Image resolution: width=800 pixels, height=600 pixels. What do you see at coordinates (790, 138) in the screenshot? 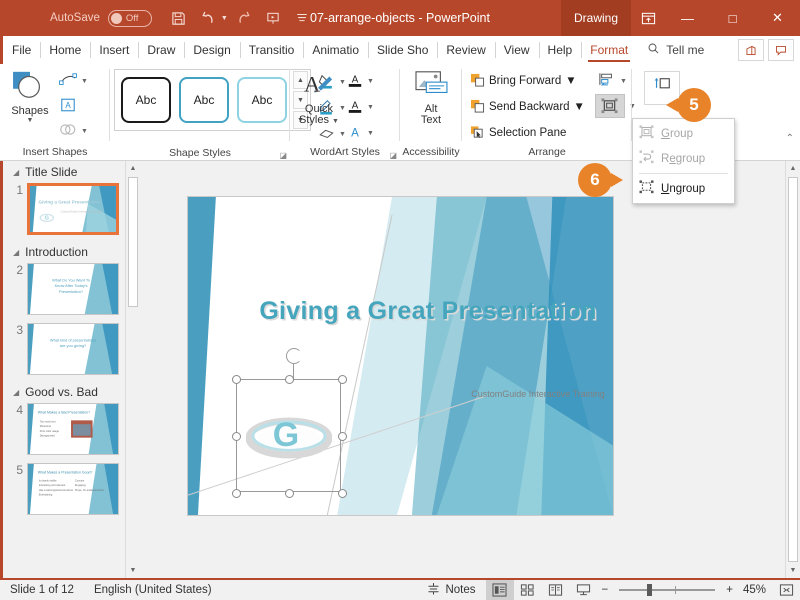
I see `collapse-ribbon-icon: ⌃` at bounding box center [790, 138].